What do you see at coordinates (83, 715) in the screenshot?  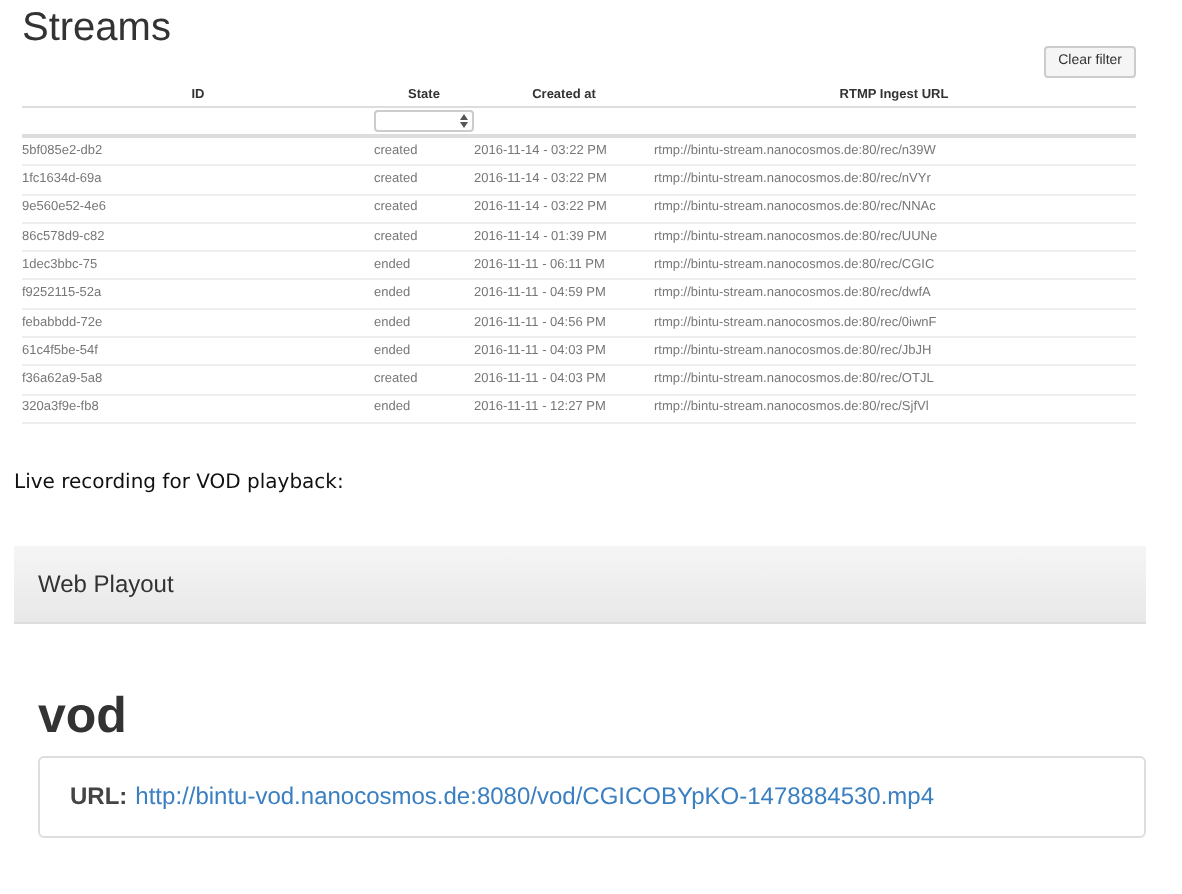 I see `vod-heading: vod` at bounding box center [83, 715].